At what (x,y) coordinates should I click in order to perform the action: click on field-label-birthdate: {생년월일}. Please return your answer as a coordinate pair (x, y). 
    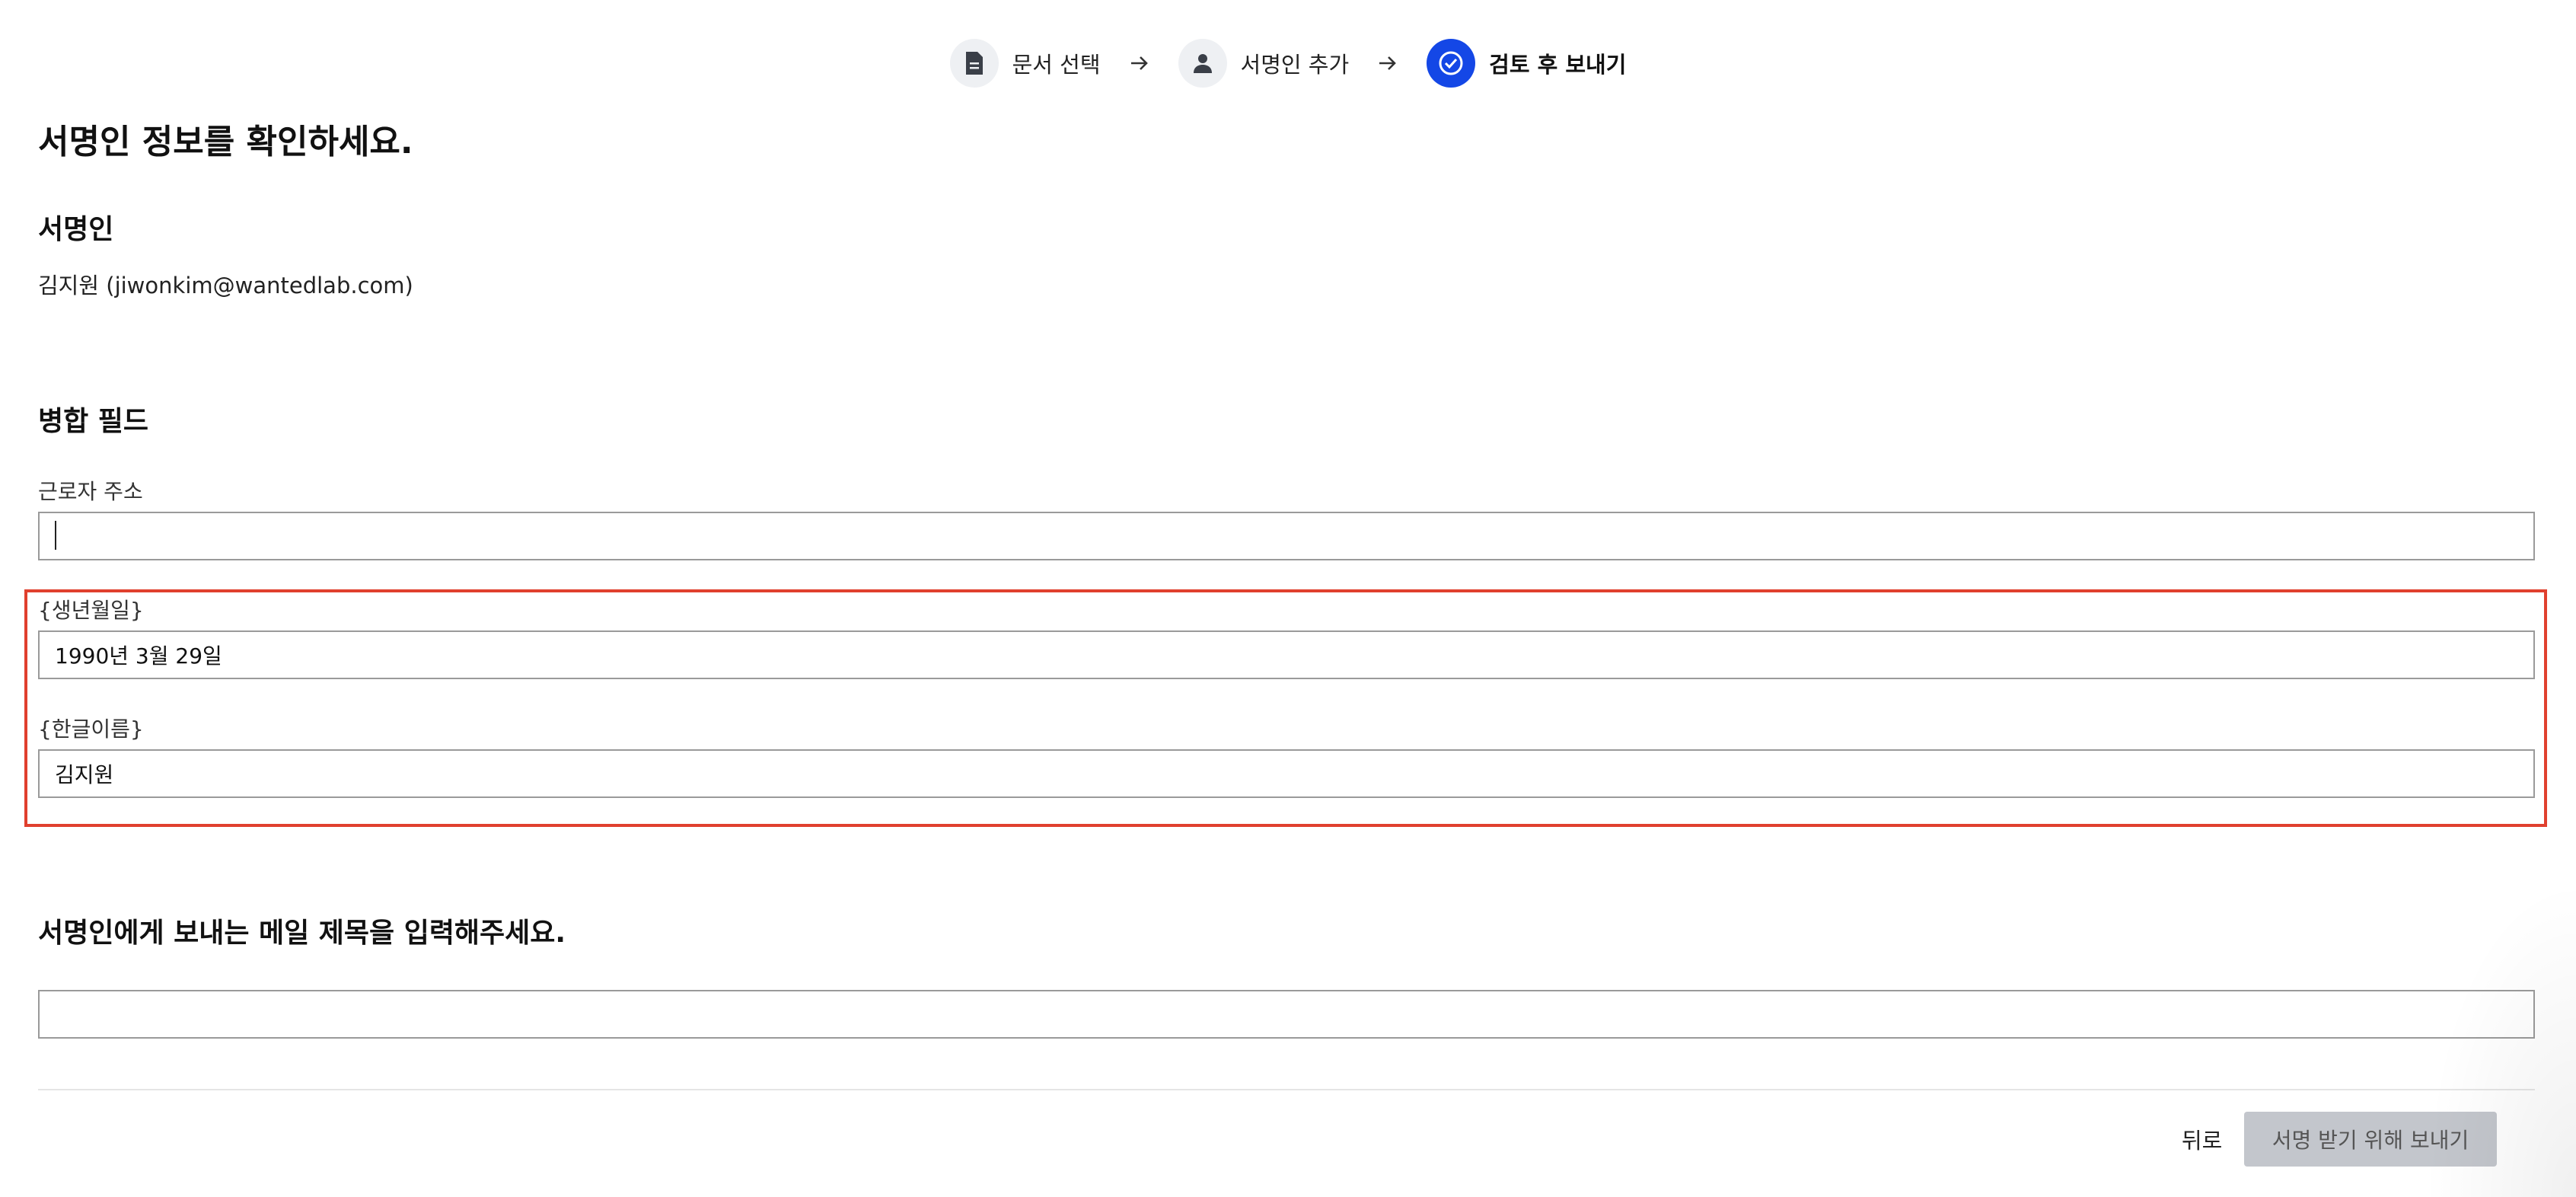
    Looking at the image, I should click on (91, 610).